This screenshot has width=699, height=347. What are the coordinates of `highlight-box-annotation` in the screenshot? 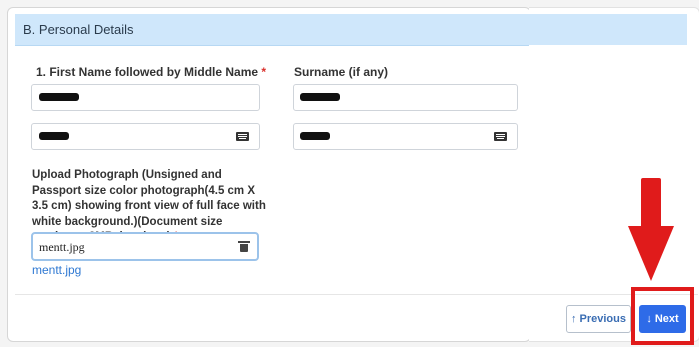 It's located at (662, 316).